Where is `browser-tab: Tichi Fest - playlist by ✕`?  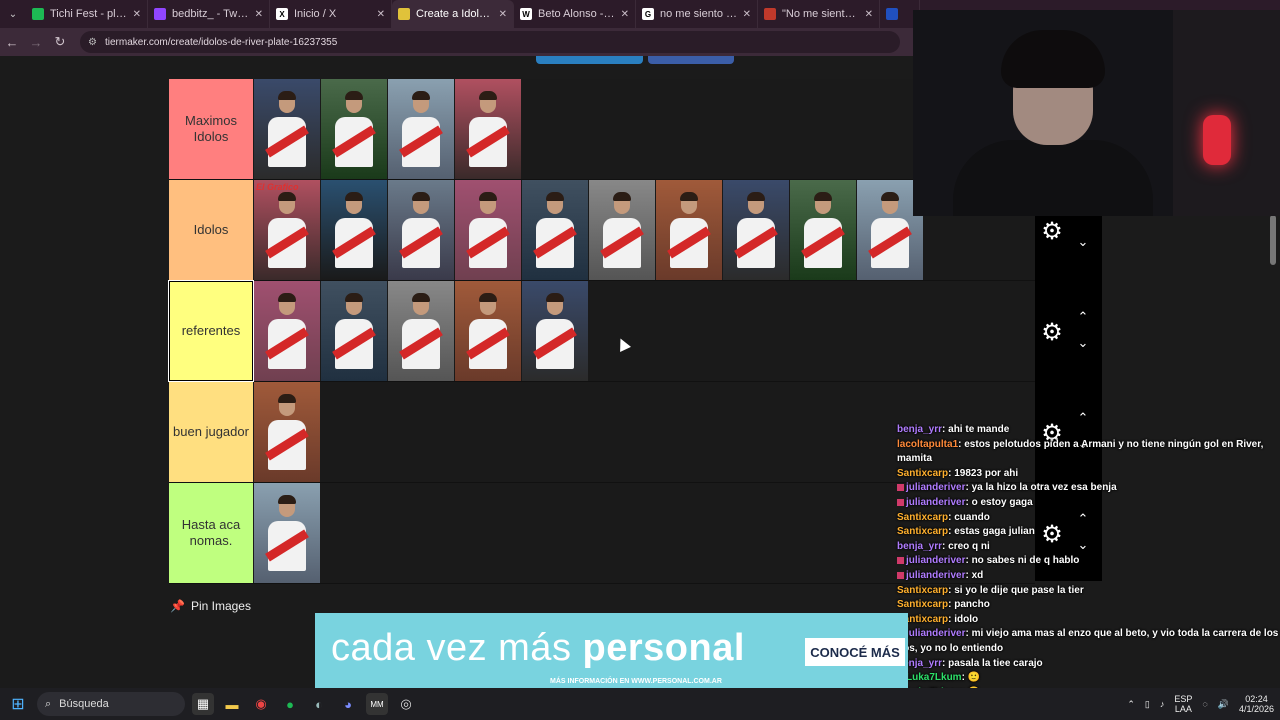 browser-tab: Tichi Fest - playlist by ✕ is located at coordinates (87, 14).